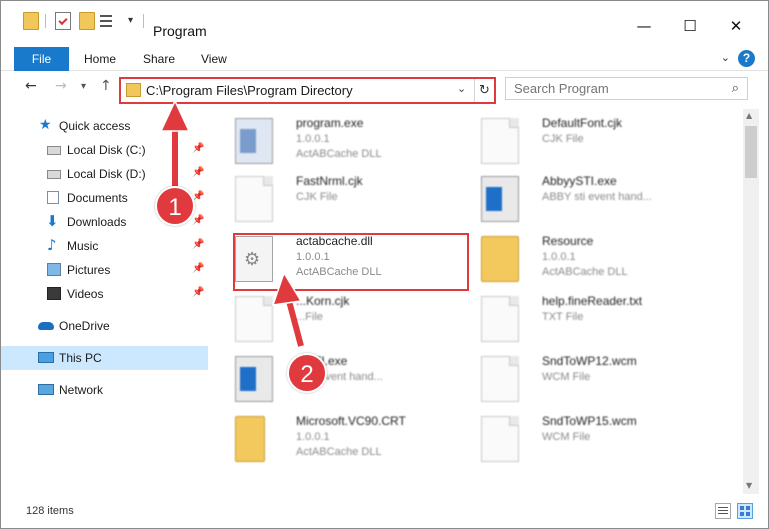 The width and height of the screenshot is (769, 529). Describe the element at coordinates (231, 223) in the screenshot. I see `annotation-arrows` at that location.